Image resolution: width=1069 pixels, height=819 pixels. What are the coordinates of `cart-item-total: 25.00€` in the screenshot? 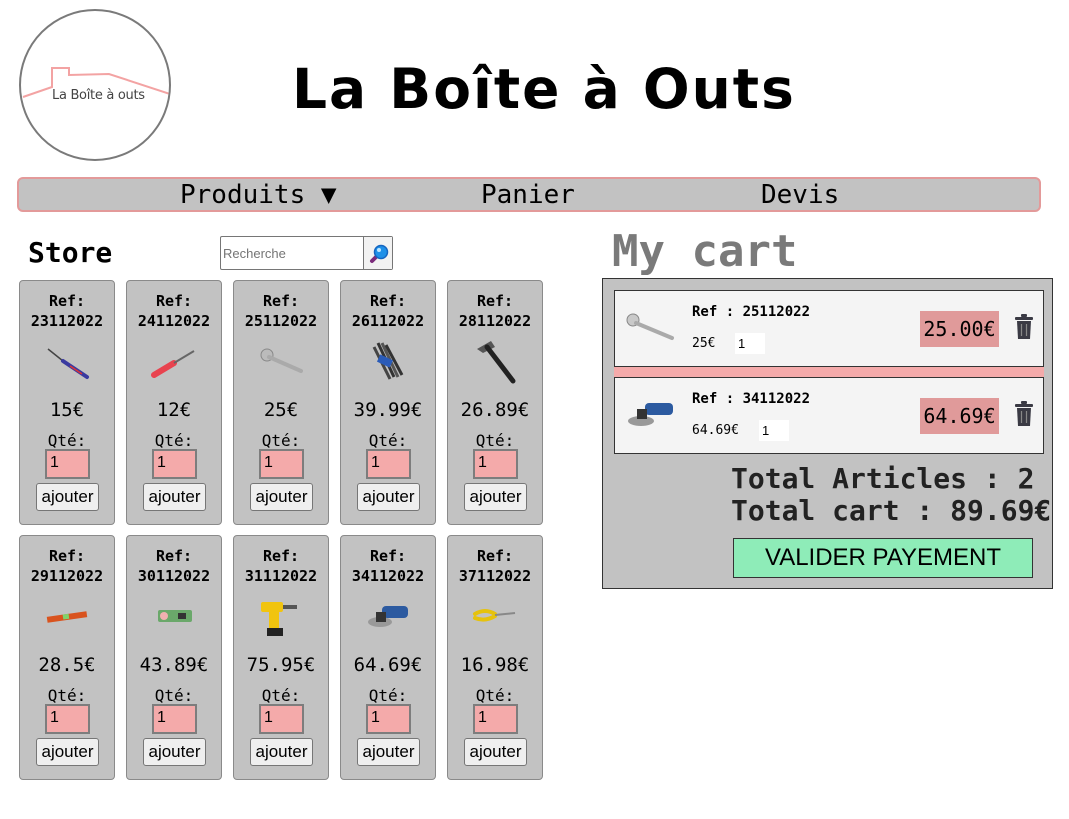 It's located at (959, 329).